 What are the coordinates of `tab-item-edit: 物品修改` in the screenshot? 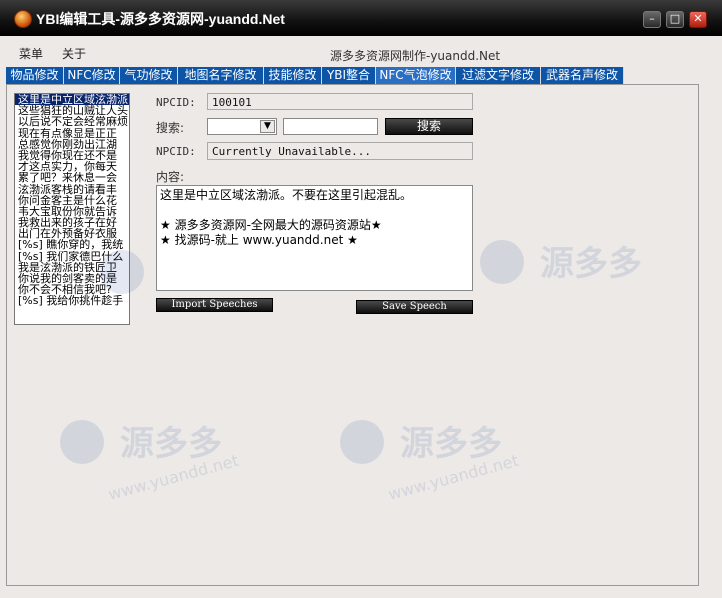 It's located at (35, 75).